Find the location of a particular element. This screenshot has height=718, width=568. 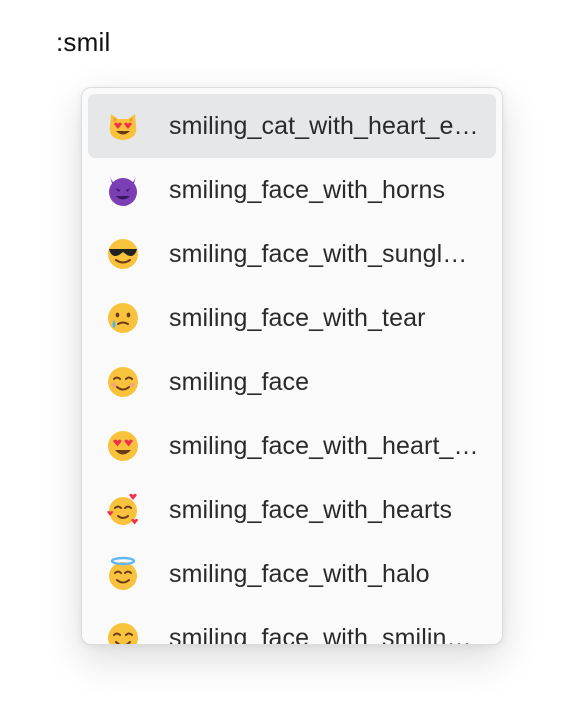

suggestion-label: smiling_face_with_hearts is located at coordinates (311, 509).